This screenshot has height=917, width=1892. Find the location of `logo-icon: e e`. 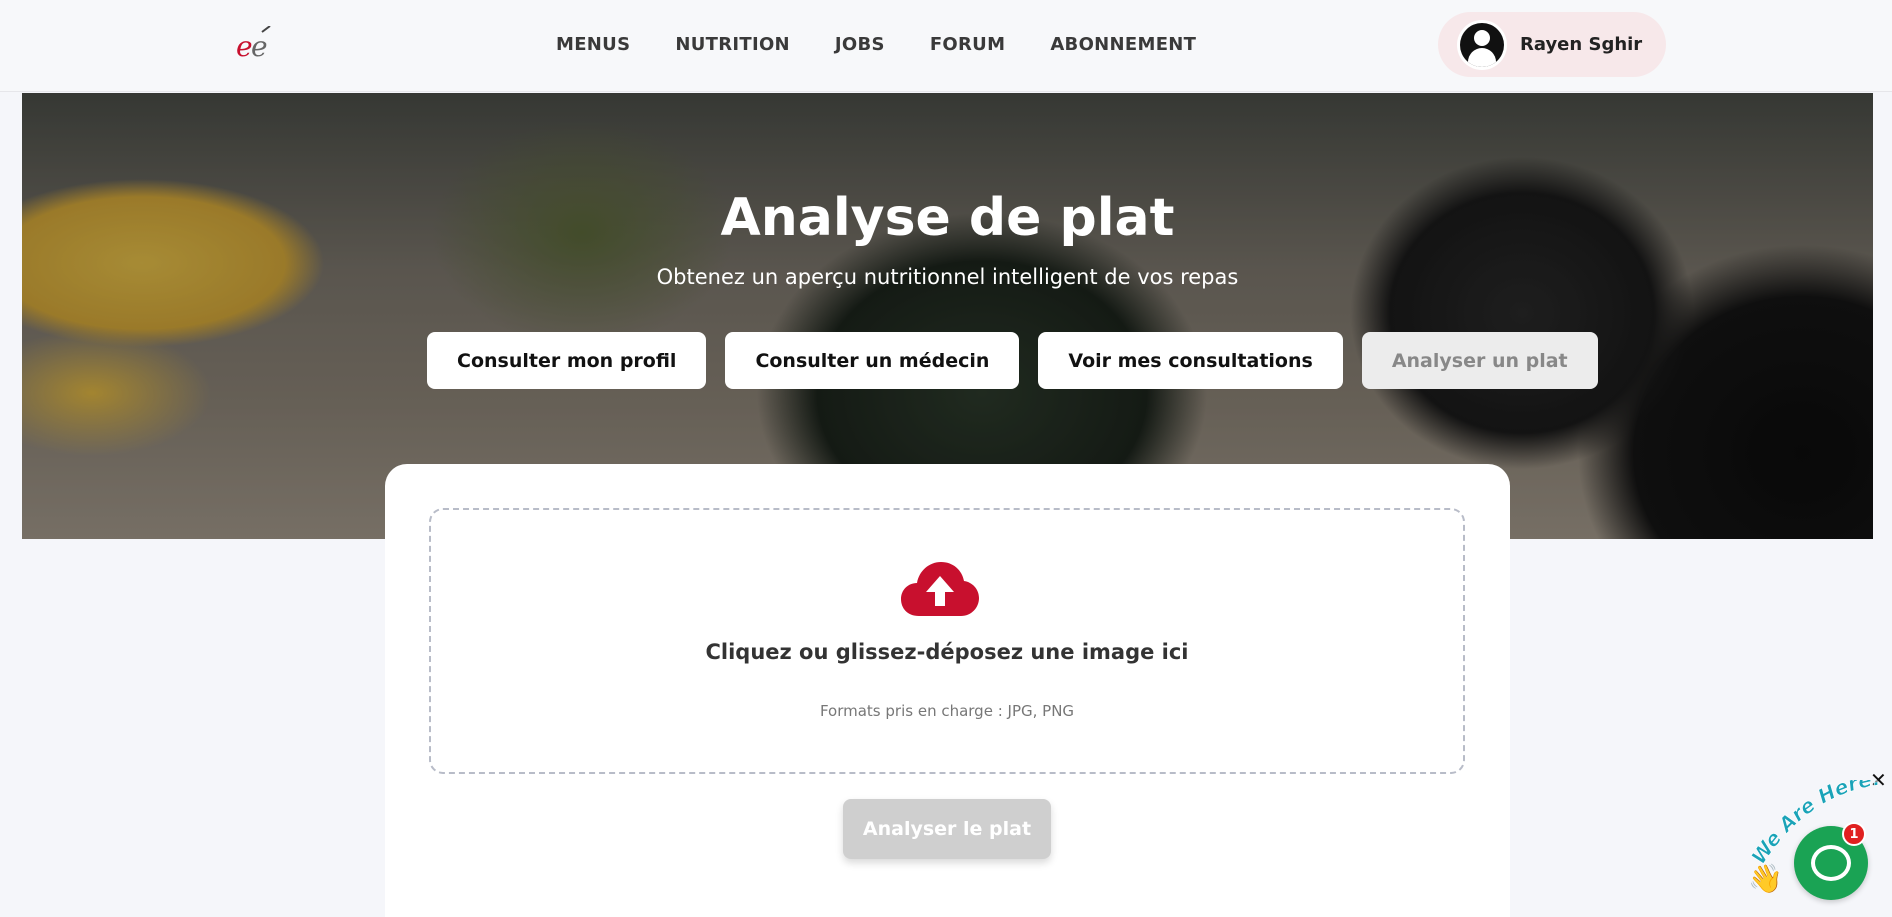

logo-icon: e e is located at coordinates (253, 44).